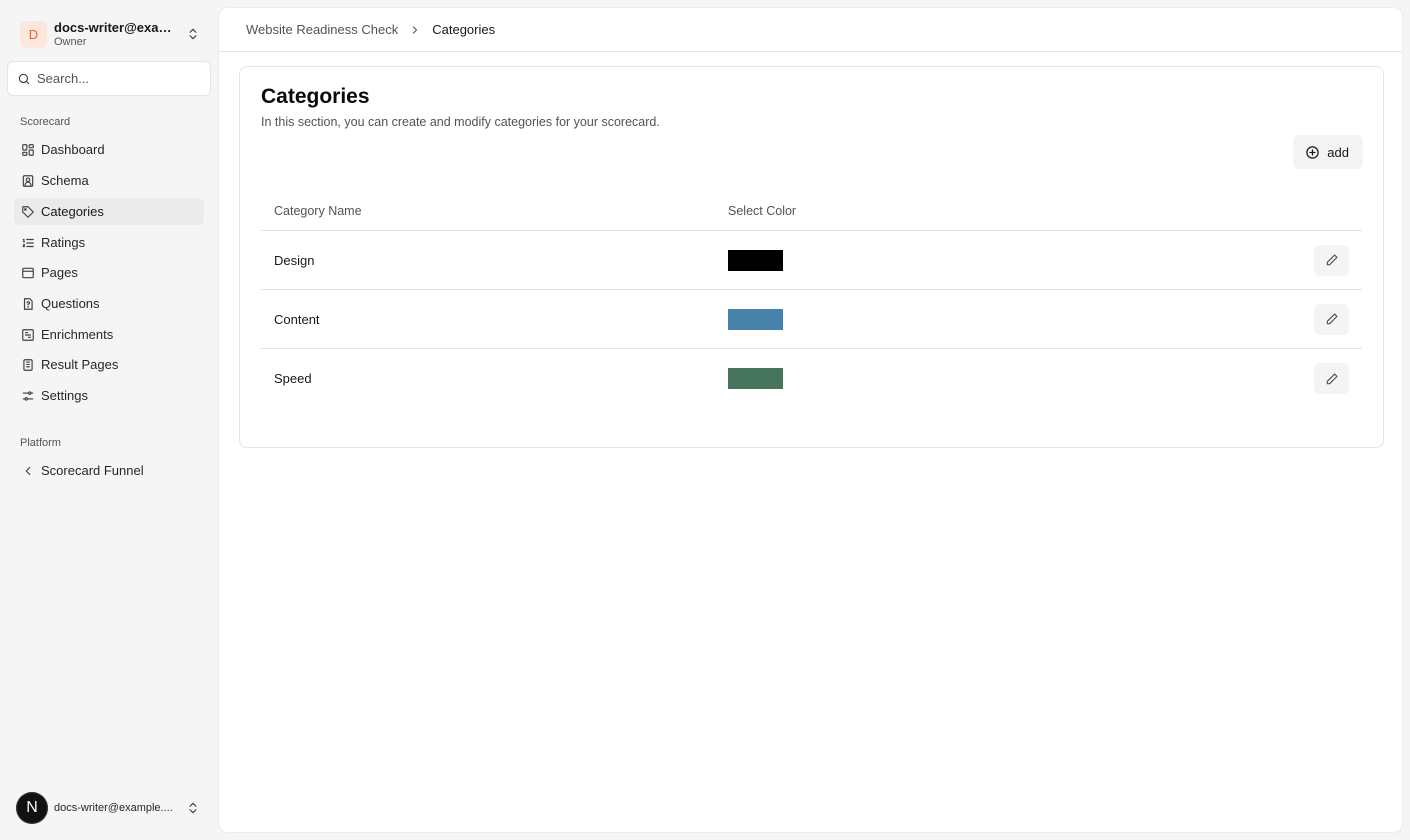 The image size is (1410, 840). I want to click on sidebar-item-schema: Schema, so click(109, 180).